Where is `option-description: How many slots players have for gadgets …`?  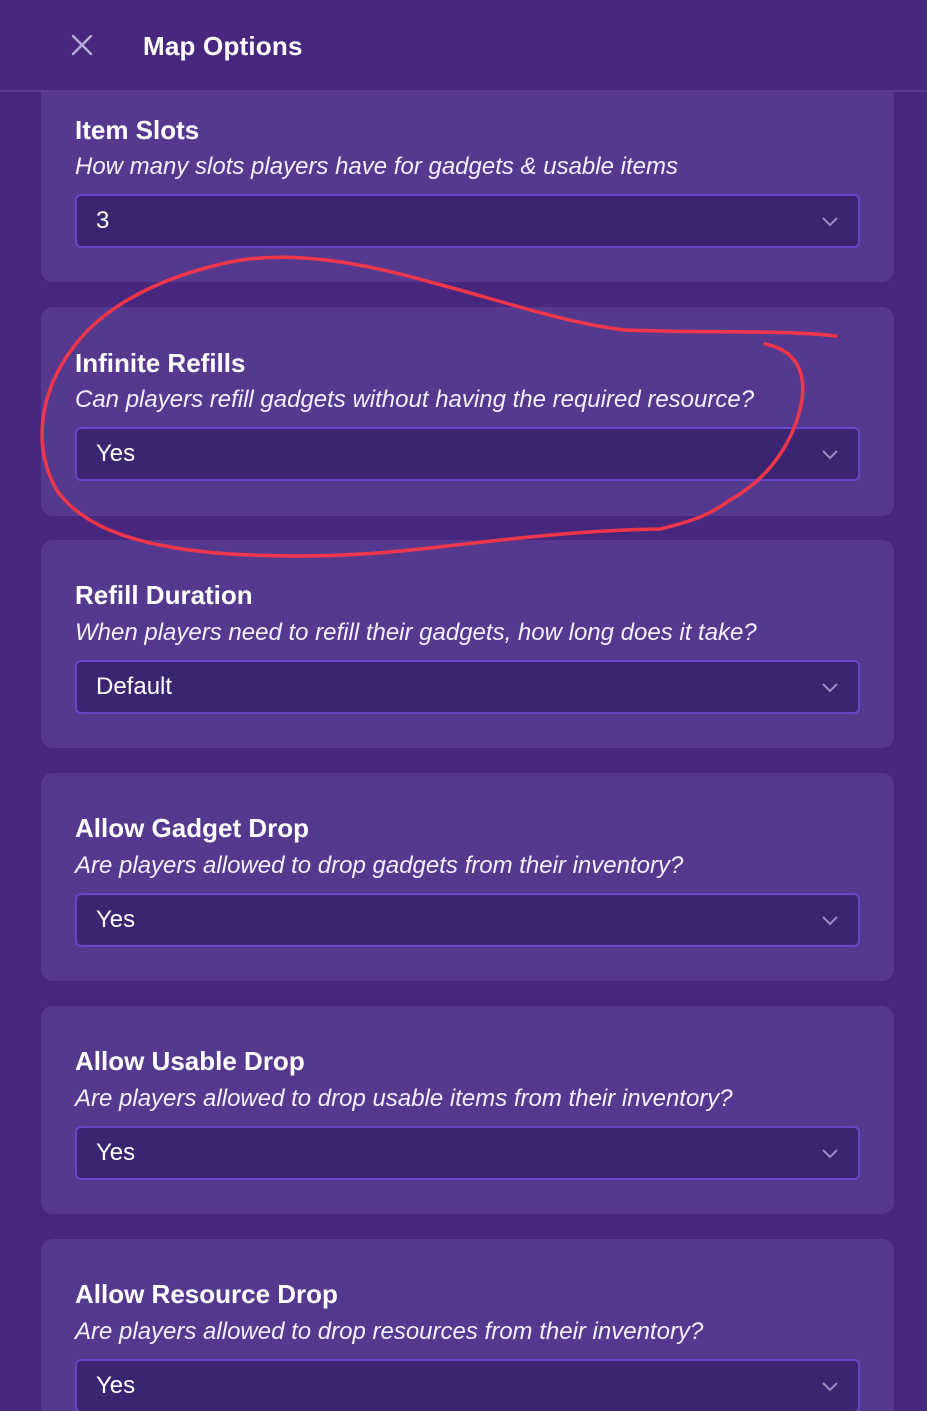
option-description: How many slots players have for gadgets … is located at coordinates (376, 166).